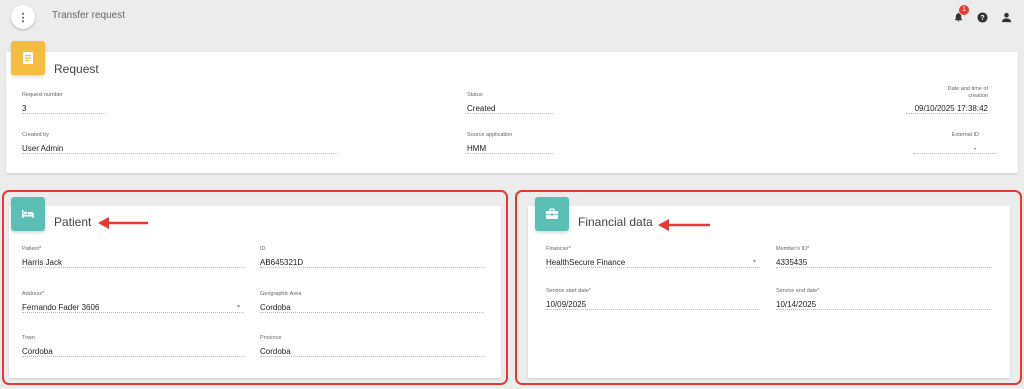 The width and height of the screenshot is (1024, 389). I want to click on status-field: Status Created, so click(510, 103).